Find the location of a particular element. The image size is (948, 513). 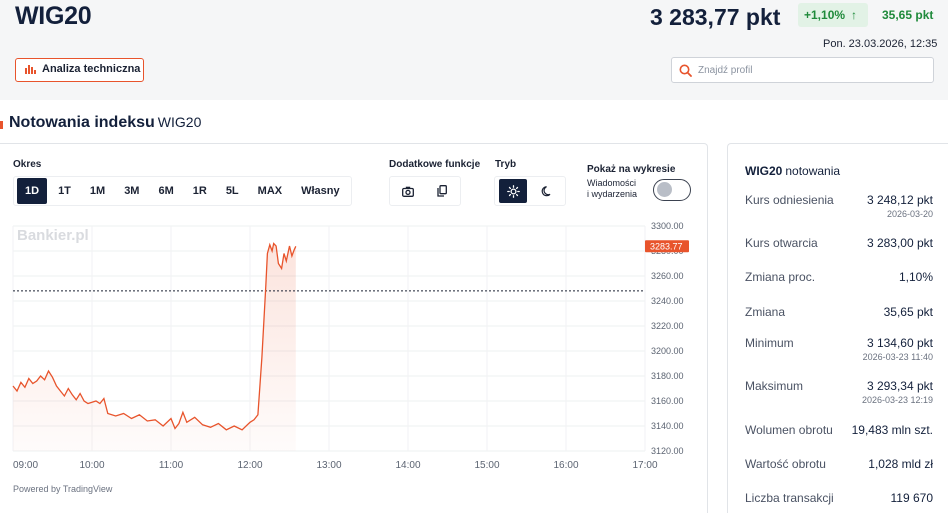

y-tick-label: 3120.00 is located at coordinates (667, 451).